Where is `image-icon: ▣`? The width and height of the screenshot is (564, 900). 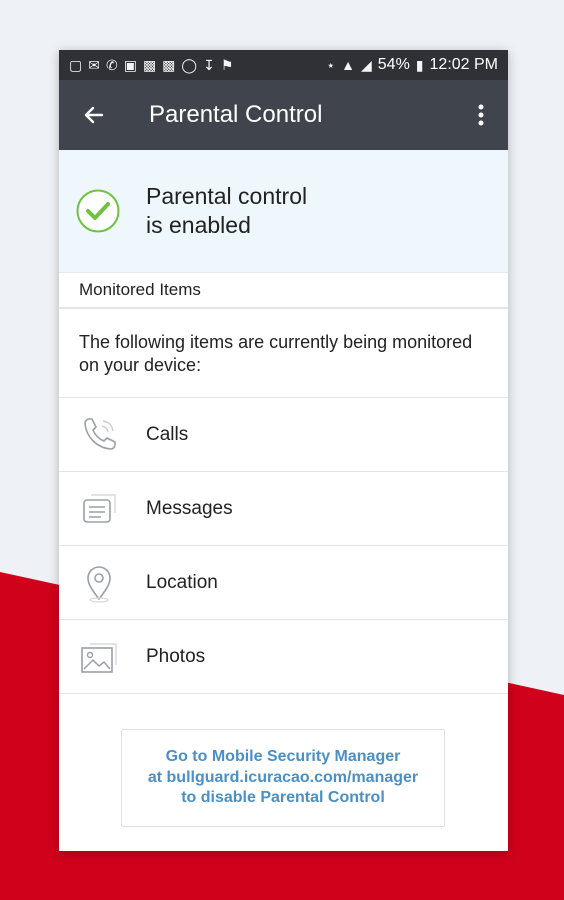
image-icon: ▣ is located at coordinates (130, 65).